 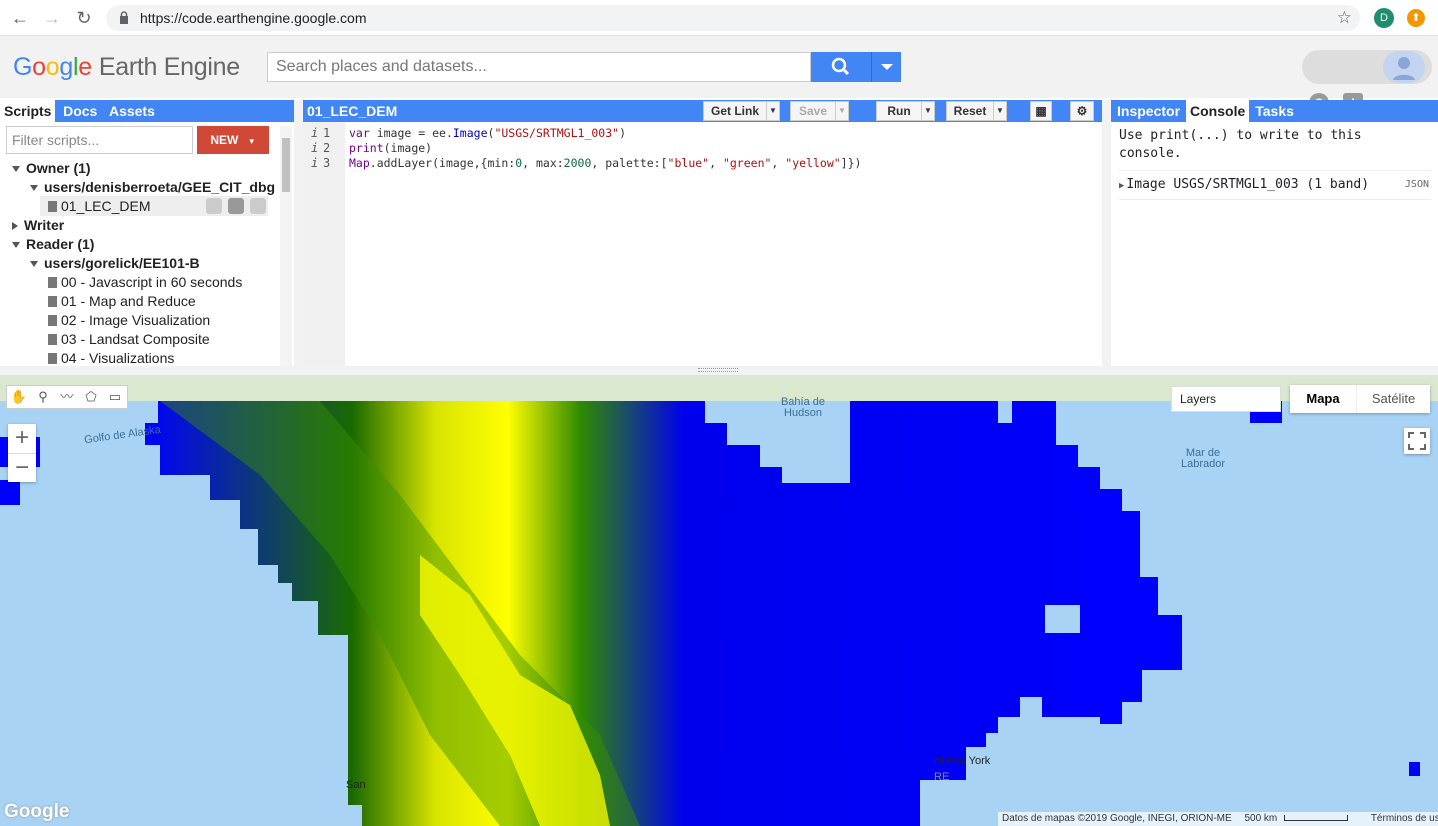 I want to click on code-token: 2000, so click(x=577, y=163).